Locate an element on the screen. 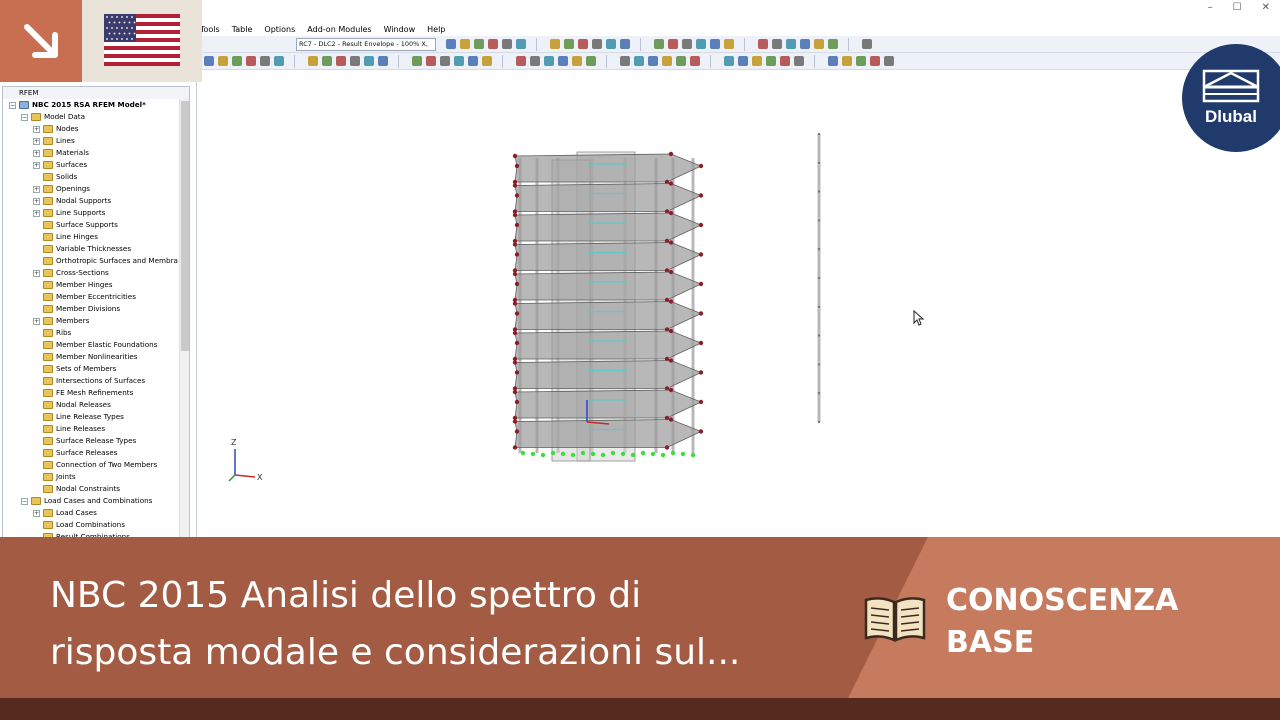 The height and width of the screenshot is (720, 1280). menu-add-on-modules: Add-on Modules is located at coordinates (339, 29).